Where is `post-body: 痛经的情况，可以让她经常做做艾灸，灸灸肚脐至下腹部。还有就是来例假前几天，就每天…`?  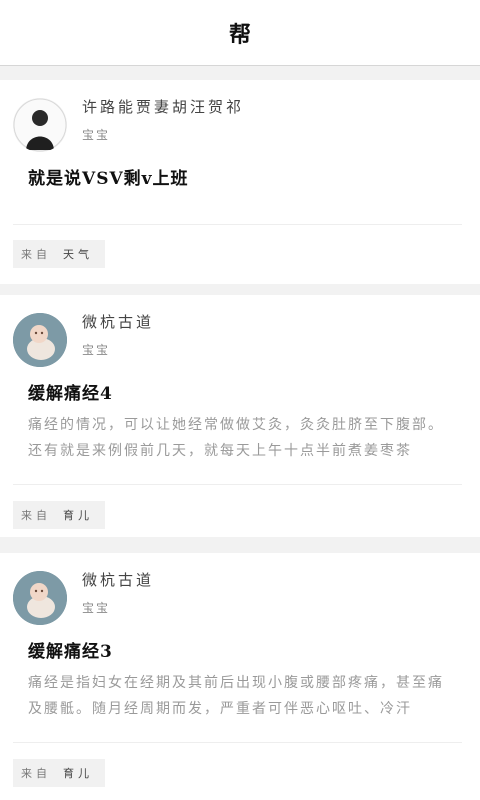 post-body: 痛经的情况，可以让她经常做做艾灸，灸灸肚脐至下腹部。还有就是来例假前几天，就每天… is located at coordinates (236, 438).